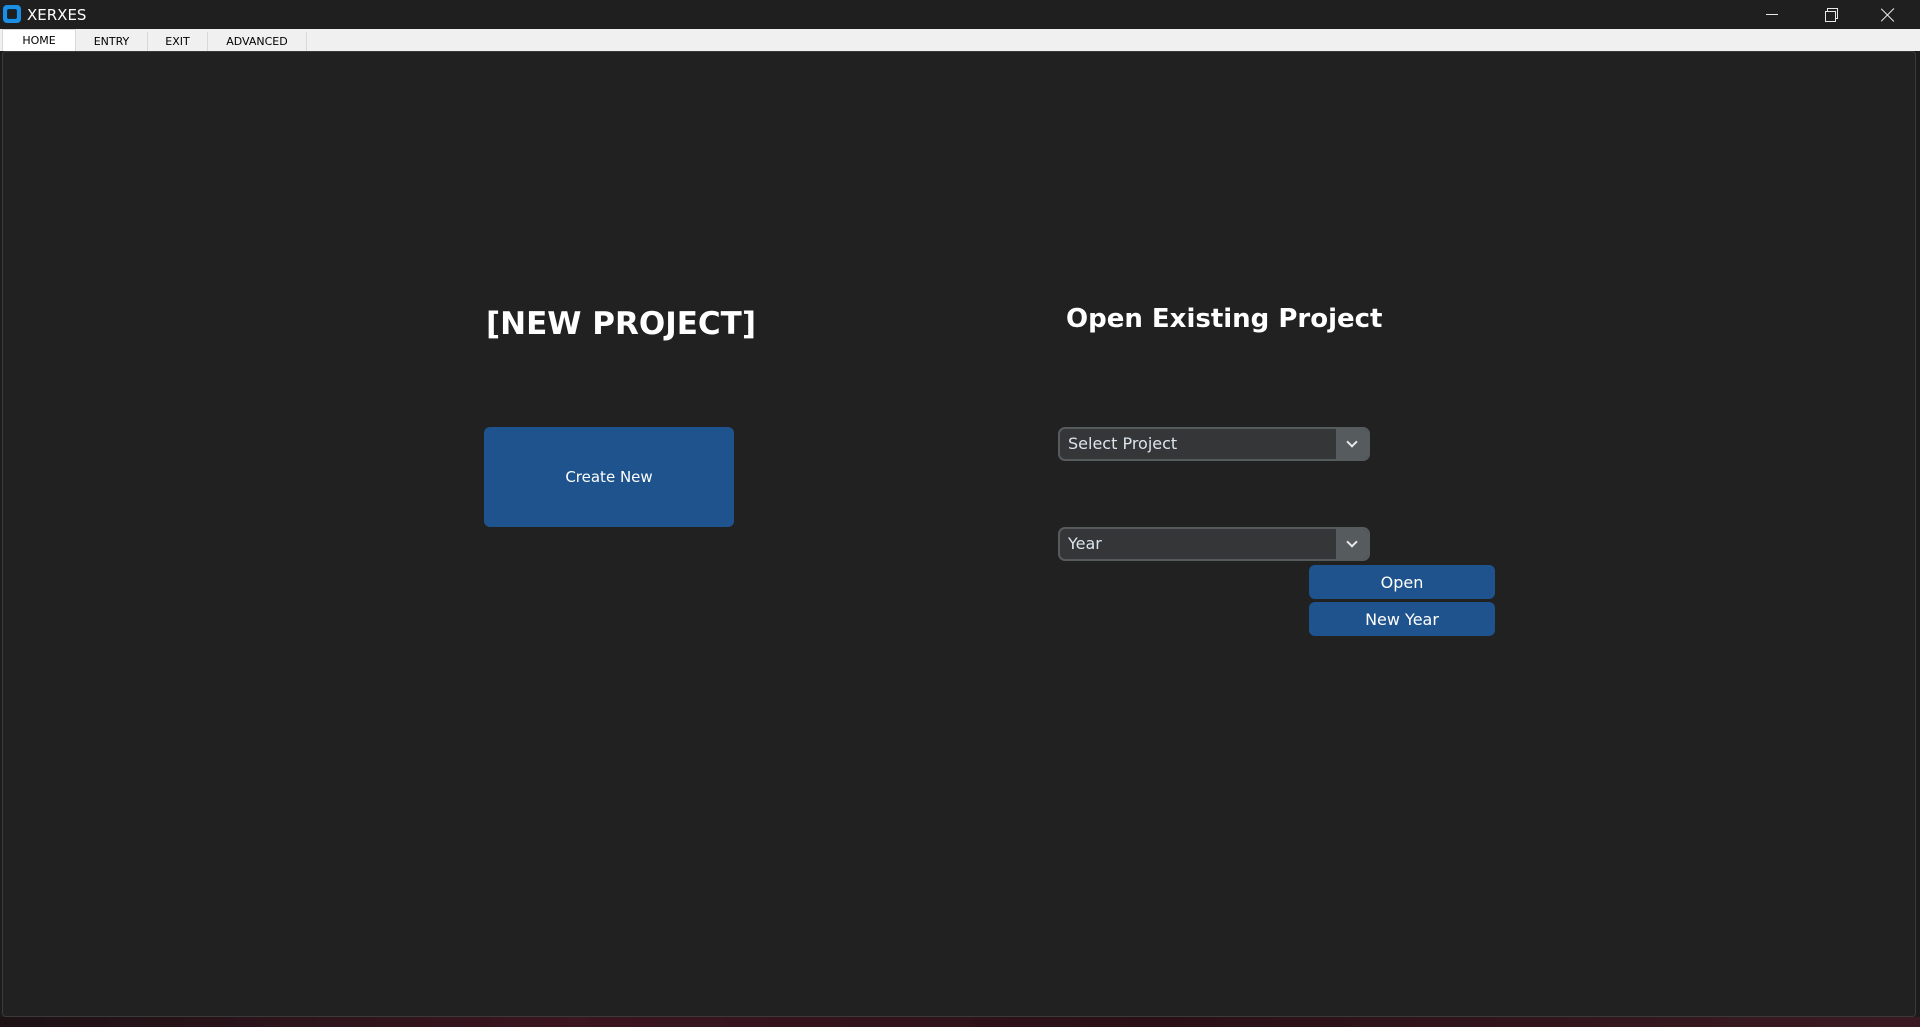 Image resolution: width=1920 pixels, height=1027 pixels. I want to click on project-select-value: Select Project, so click(1123, 443).